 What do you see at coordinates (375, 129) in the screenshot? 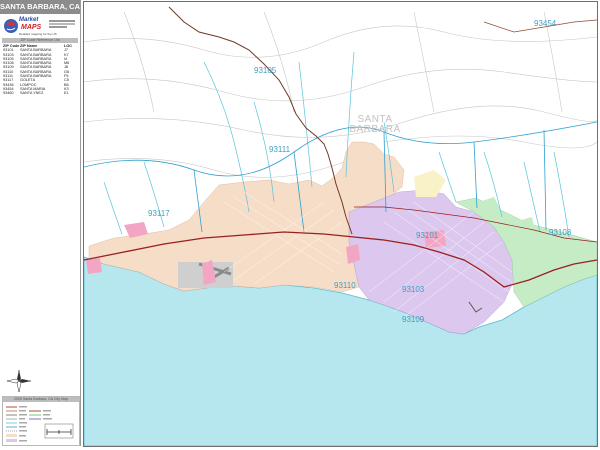
I see `city-label-line2: BARBARA` at bounding box center [375, 129].